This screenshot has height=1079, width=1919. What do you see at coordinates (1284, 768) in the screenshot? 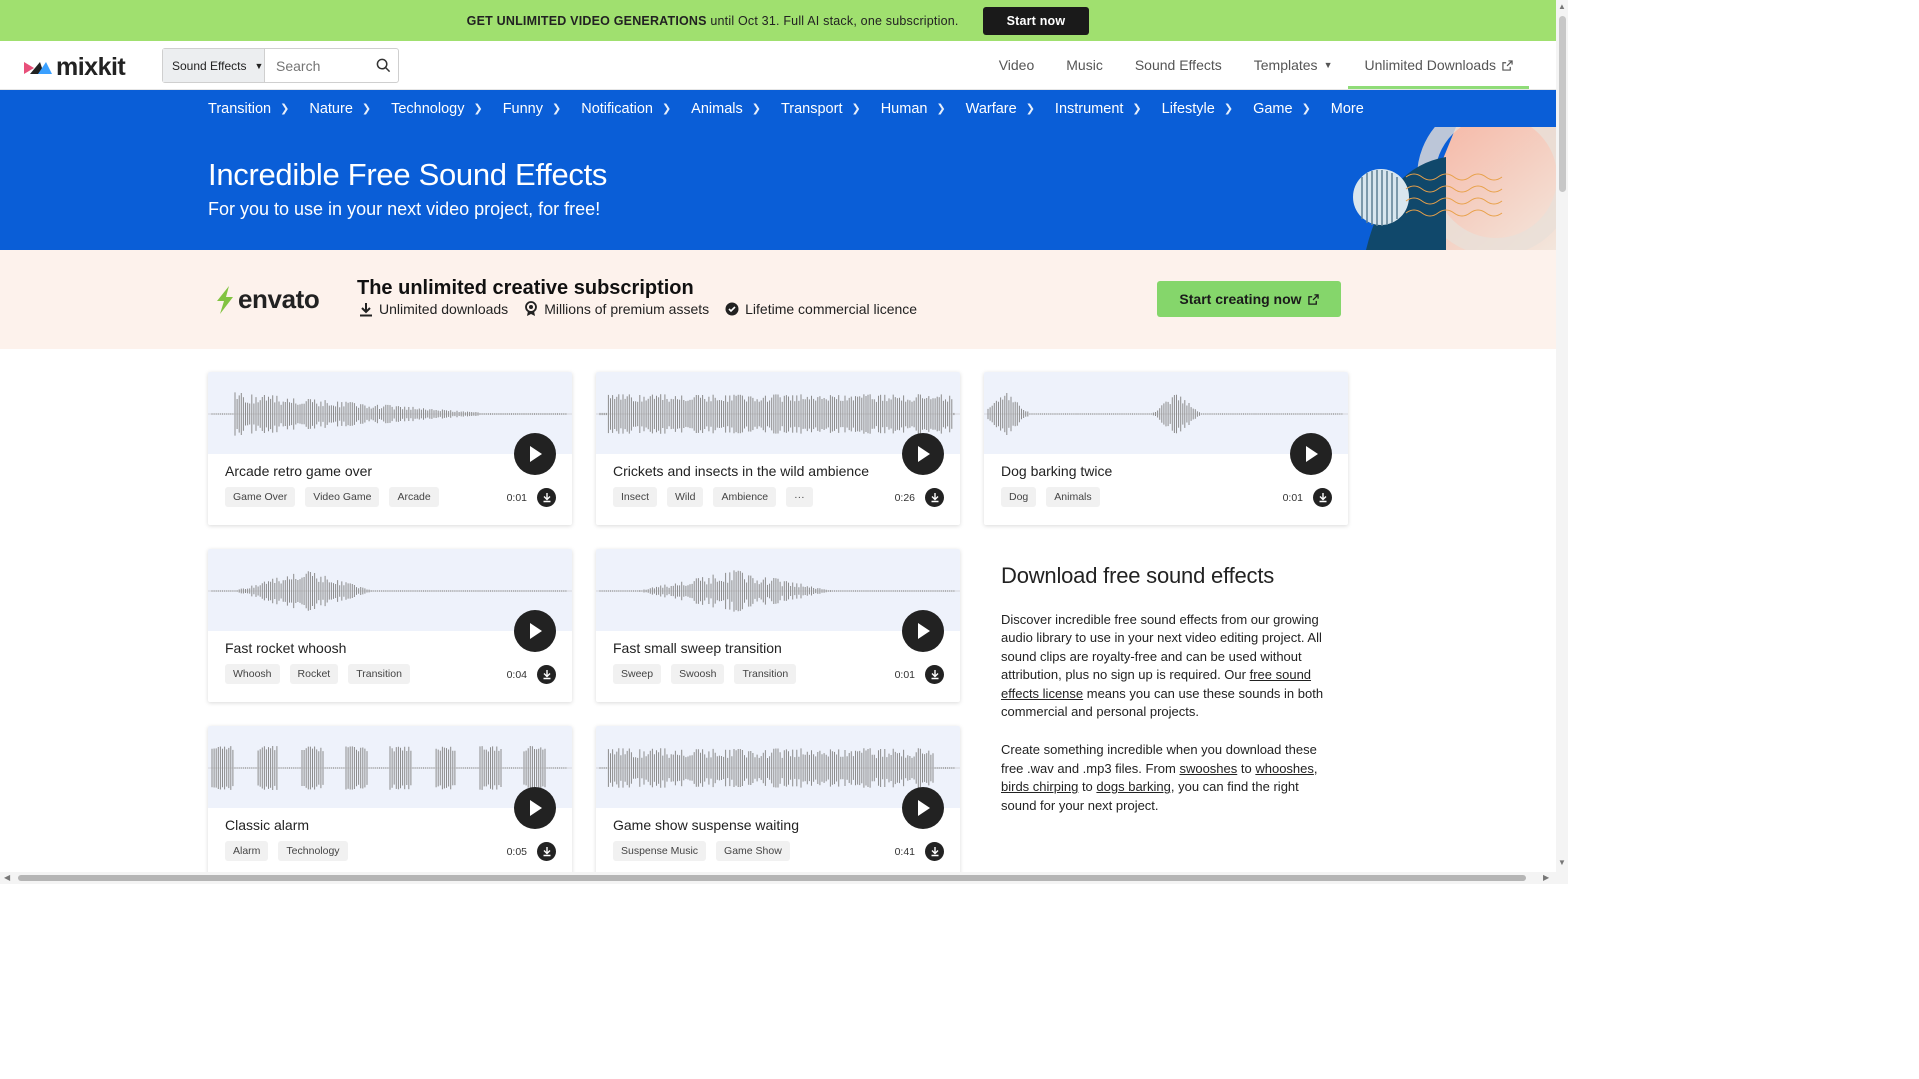
I see `whooshes-link: whooshes` at bounding box center [1284, 768].